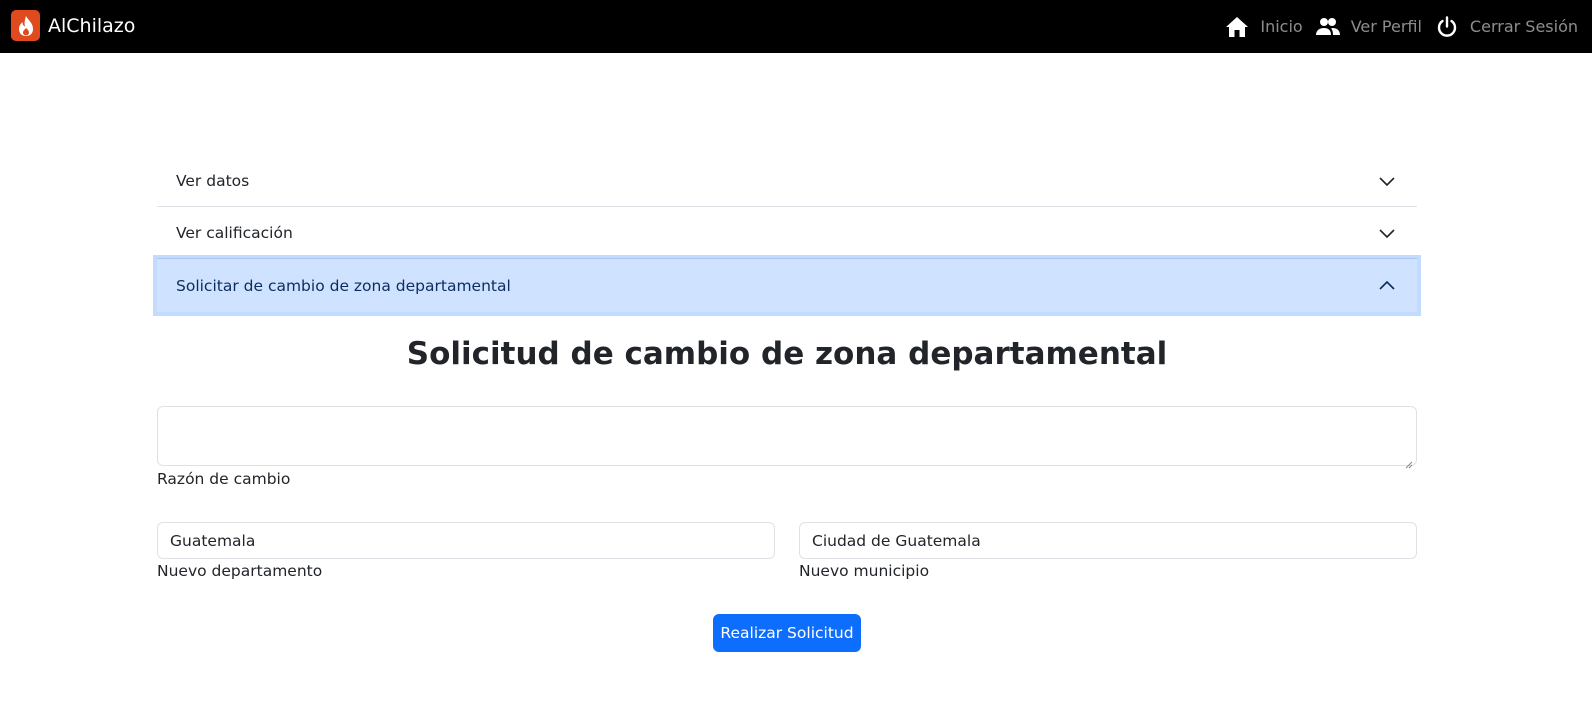 This screenshot has height=718, width=1592. Describe the element at coordinates (234, 232) in the screenshot. I see `accordion-item-label: Ver calificación` at that location.